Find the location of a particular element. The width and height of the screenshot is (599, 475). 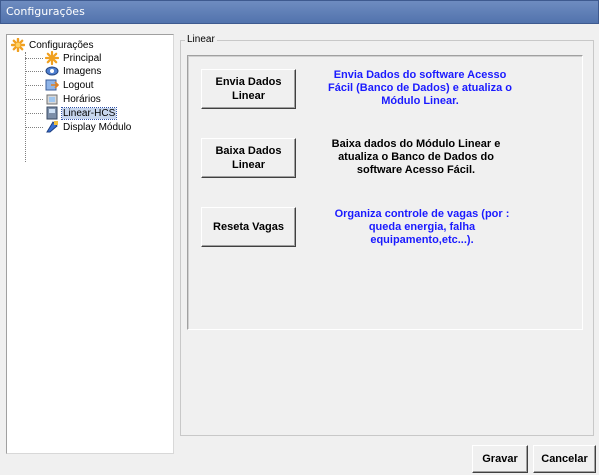

clock-icon is located at coordinates (52, 99).